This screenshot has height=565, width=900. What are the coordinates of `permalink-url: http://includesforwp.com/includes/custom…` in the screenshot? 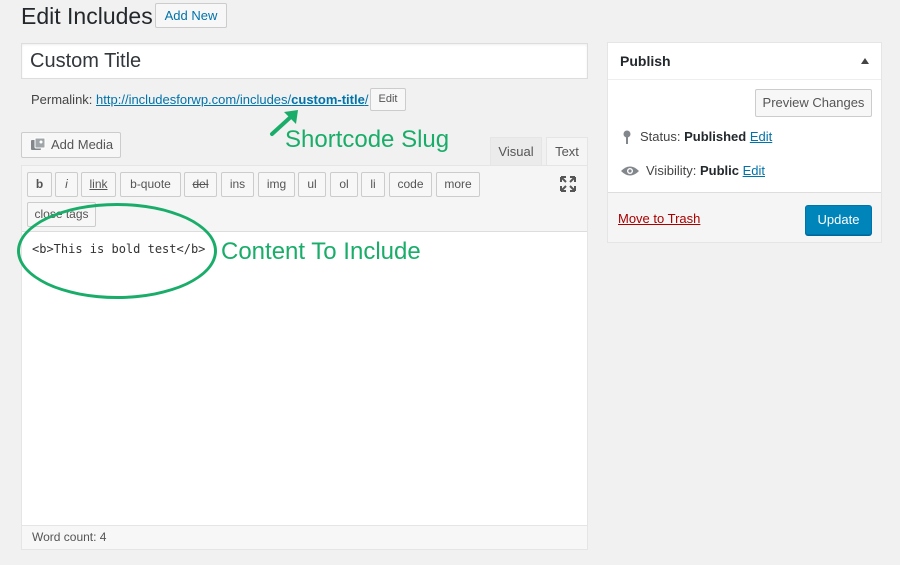 It's located at (232, 99).